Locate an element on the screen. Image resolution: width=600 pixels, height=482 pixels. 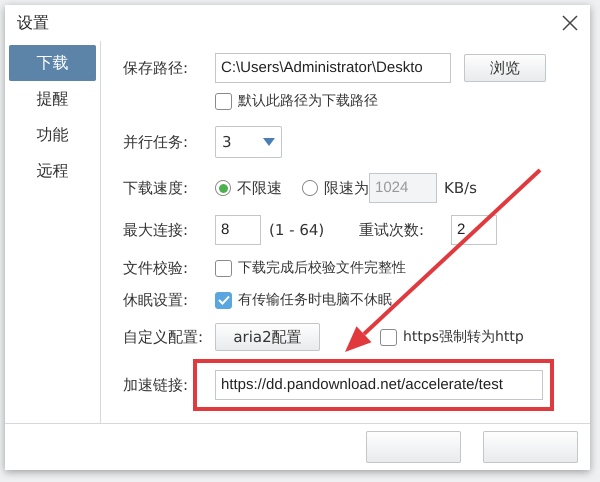
task-count-dropdown: 3 is located at coordinates (248, 142).